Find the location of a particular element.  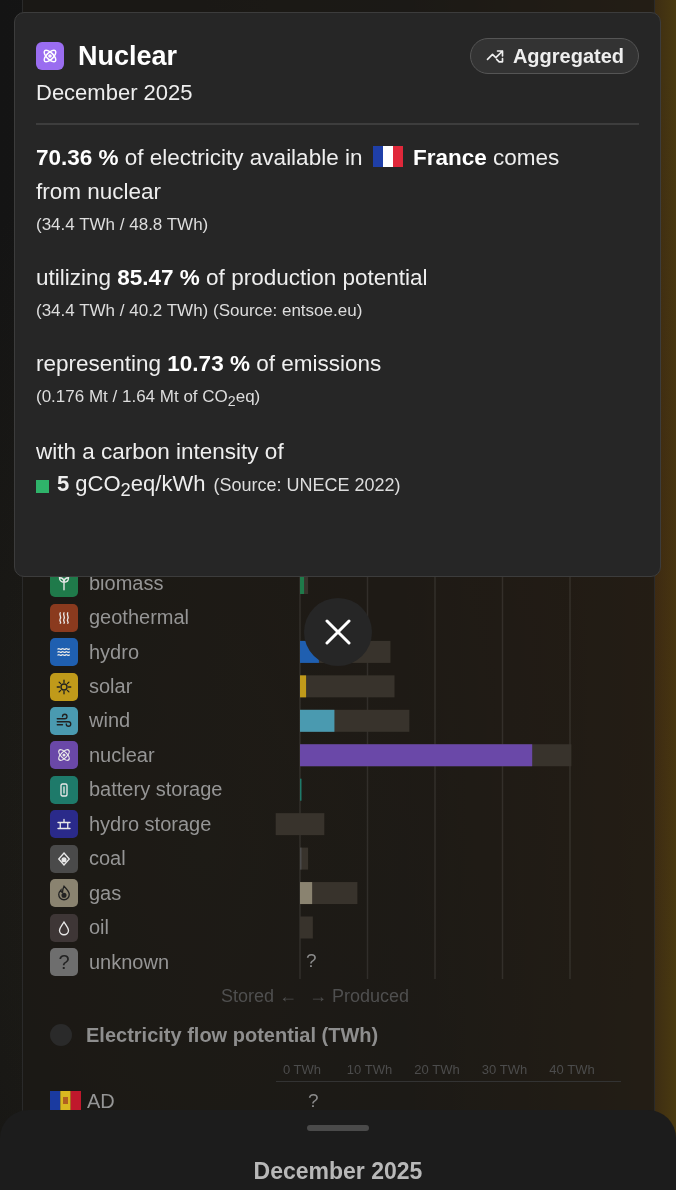

intensity-text: with a carbon intensity of is located at coordinates (160, 452).